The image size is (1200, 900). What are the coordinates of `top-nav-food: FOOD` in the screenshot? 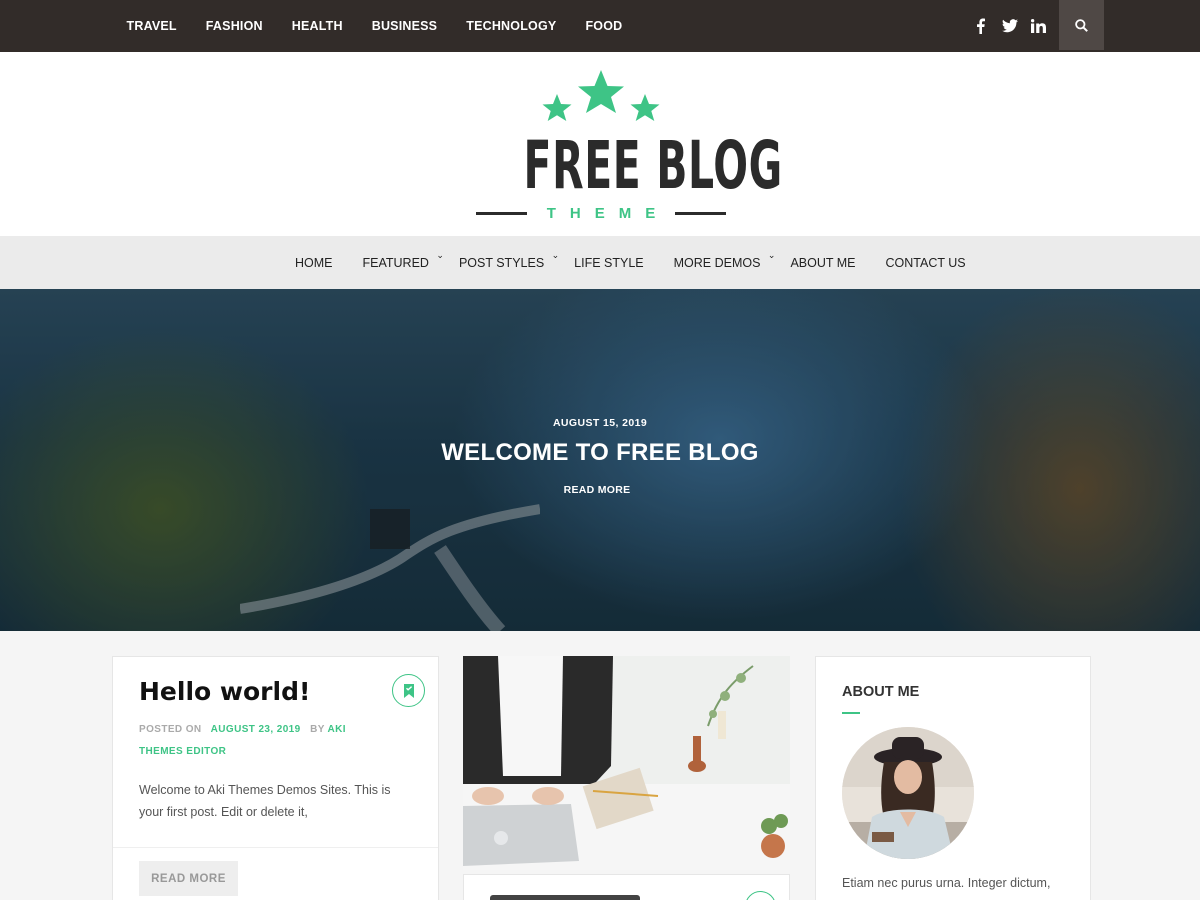 It's located at (604, 26).